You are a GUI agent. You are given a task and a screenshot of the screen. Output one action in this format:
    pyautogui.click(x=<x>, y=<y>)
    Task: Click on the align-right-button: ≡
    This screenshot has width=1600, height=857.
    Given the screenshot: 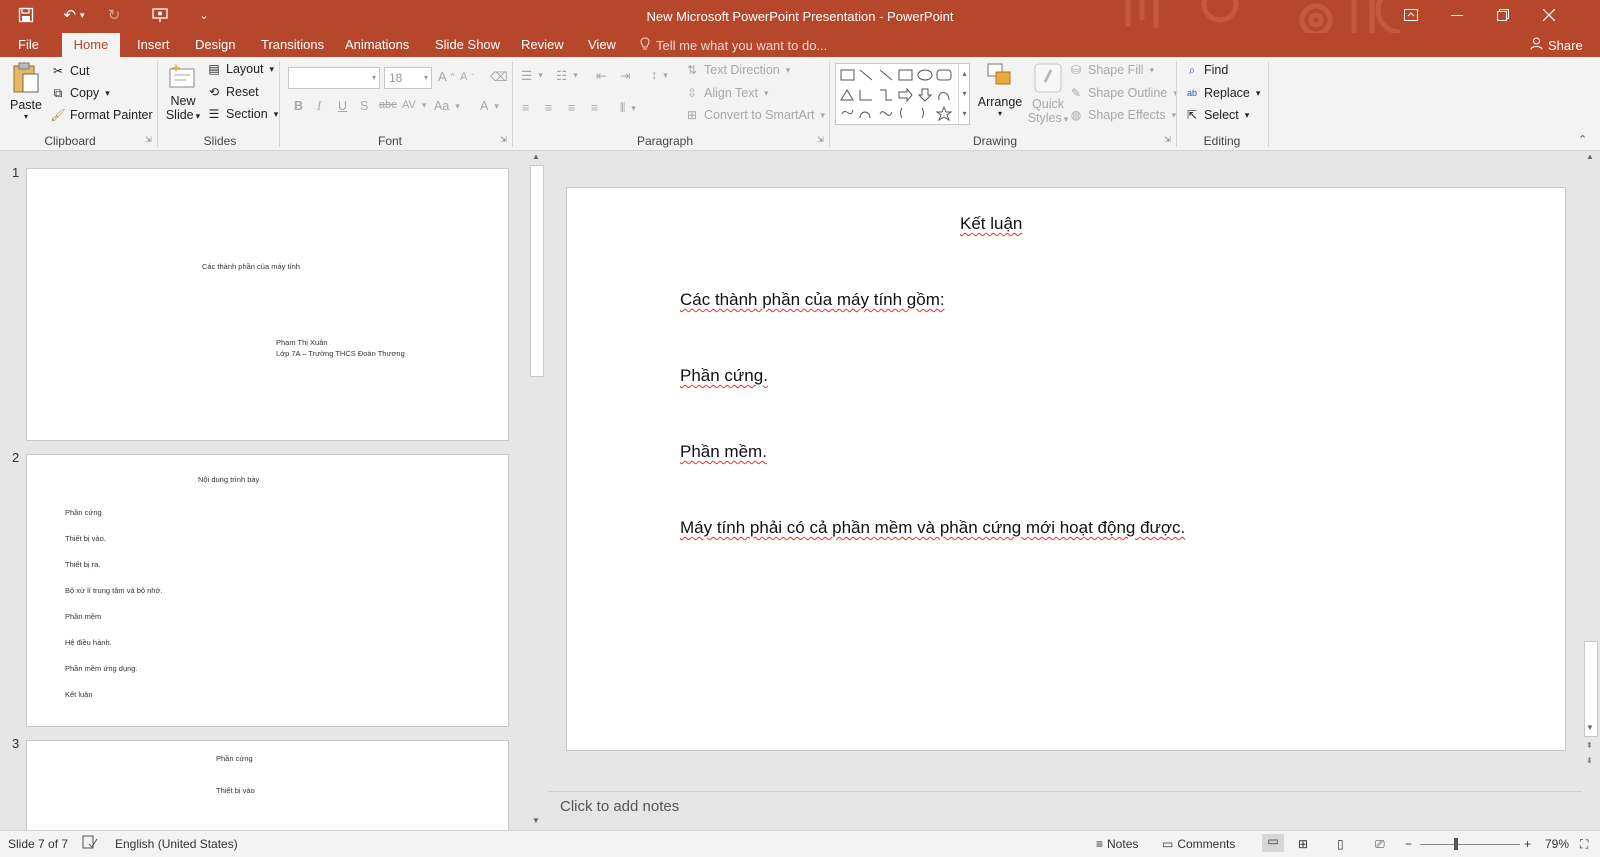 What is the action you would take?
    pyautogui.click(x=571, y=108)
    